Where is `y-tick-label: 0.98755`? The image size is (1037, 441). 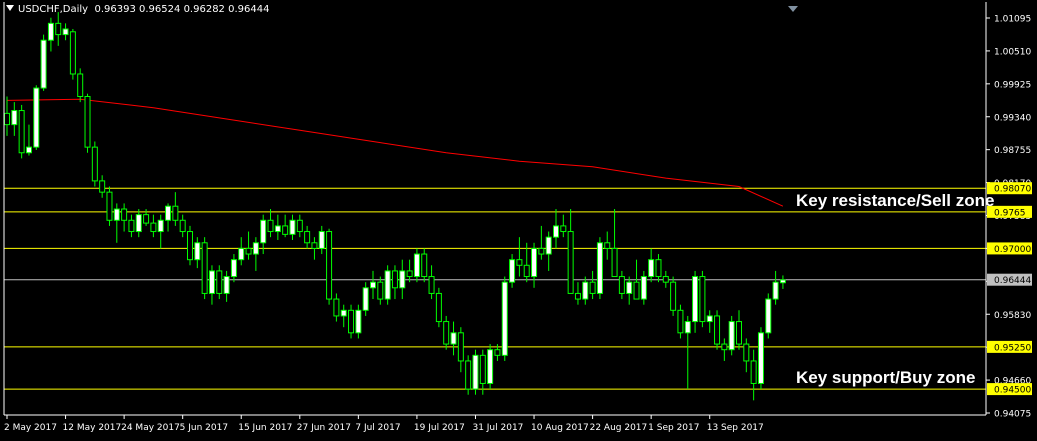 y-tick-label: 0.98755 is located at coordinates (1012, 151).